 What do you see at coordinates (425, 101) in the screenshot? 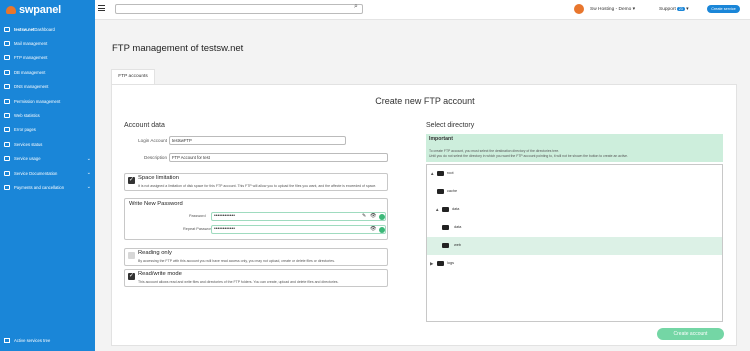
I see `card-title: Create new FTP account` at bounding box center [425, 101].